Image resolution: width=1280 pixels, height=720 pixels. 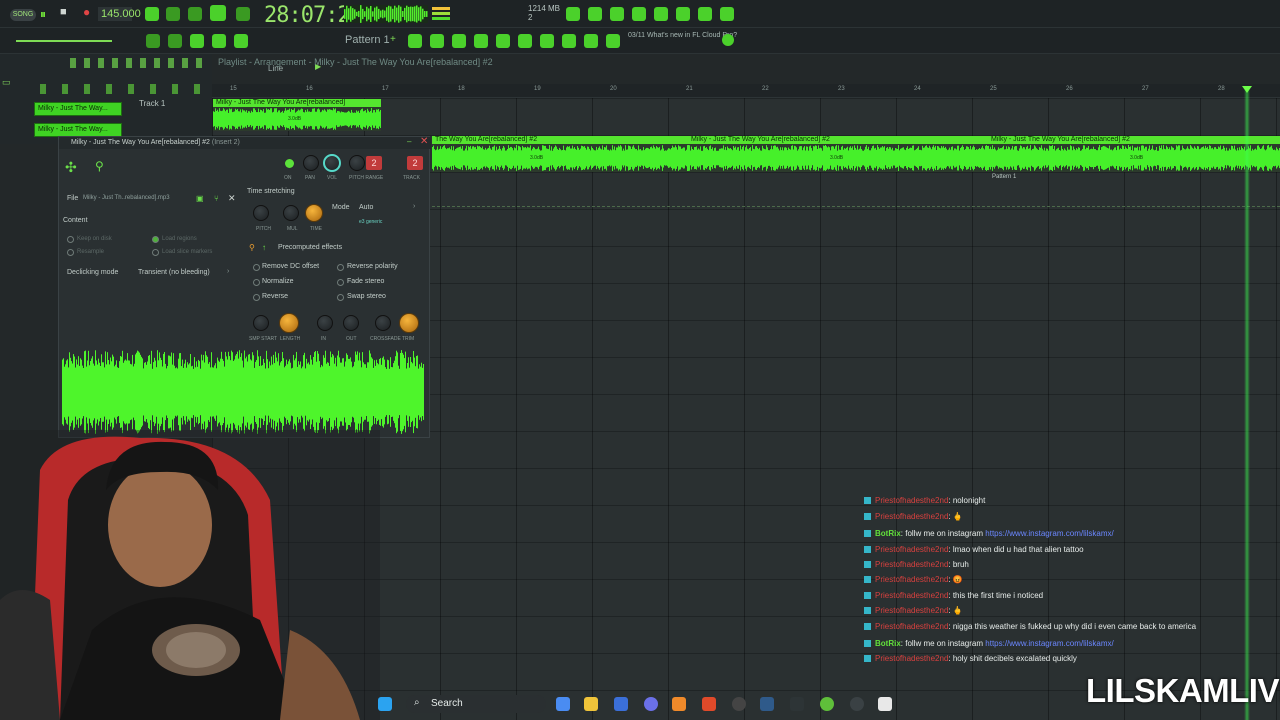 What do you see at coordinates (621, 704) in the screenshot?
I see `store-icon` at bounding box center [621, 704].